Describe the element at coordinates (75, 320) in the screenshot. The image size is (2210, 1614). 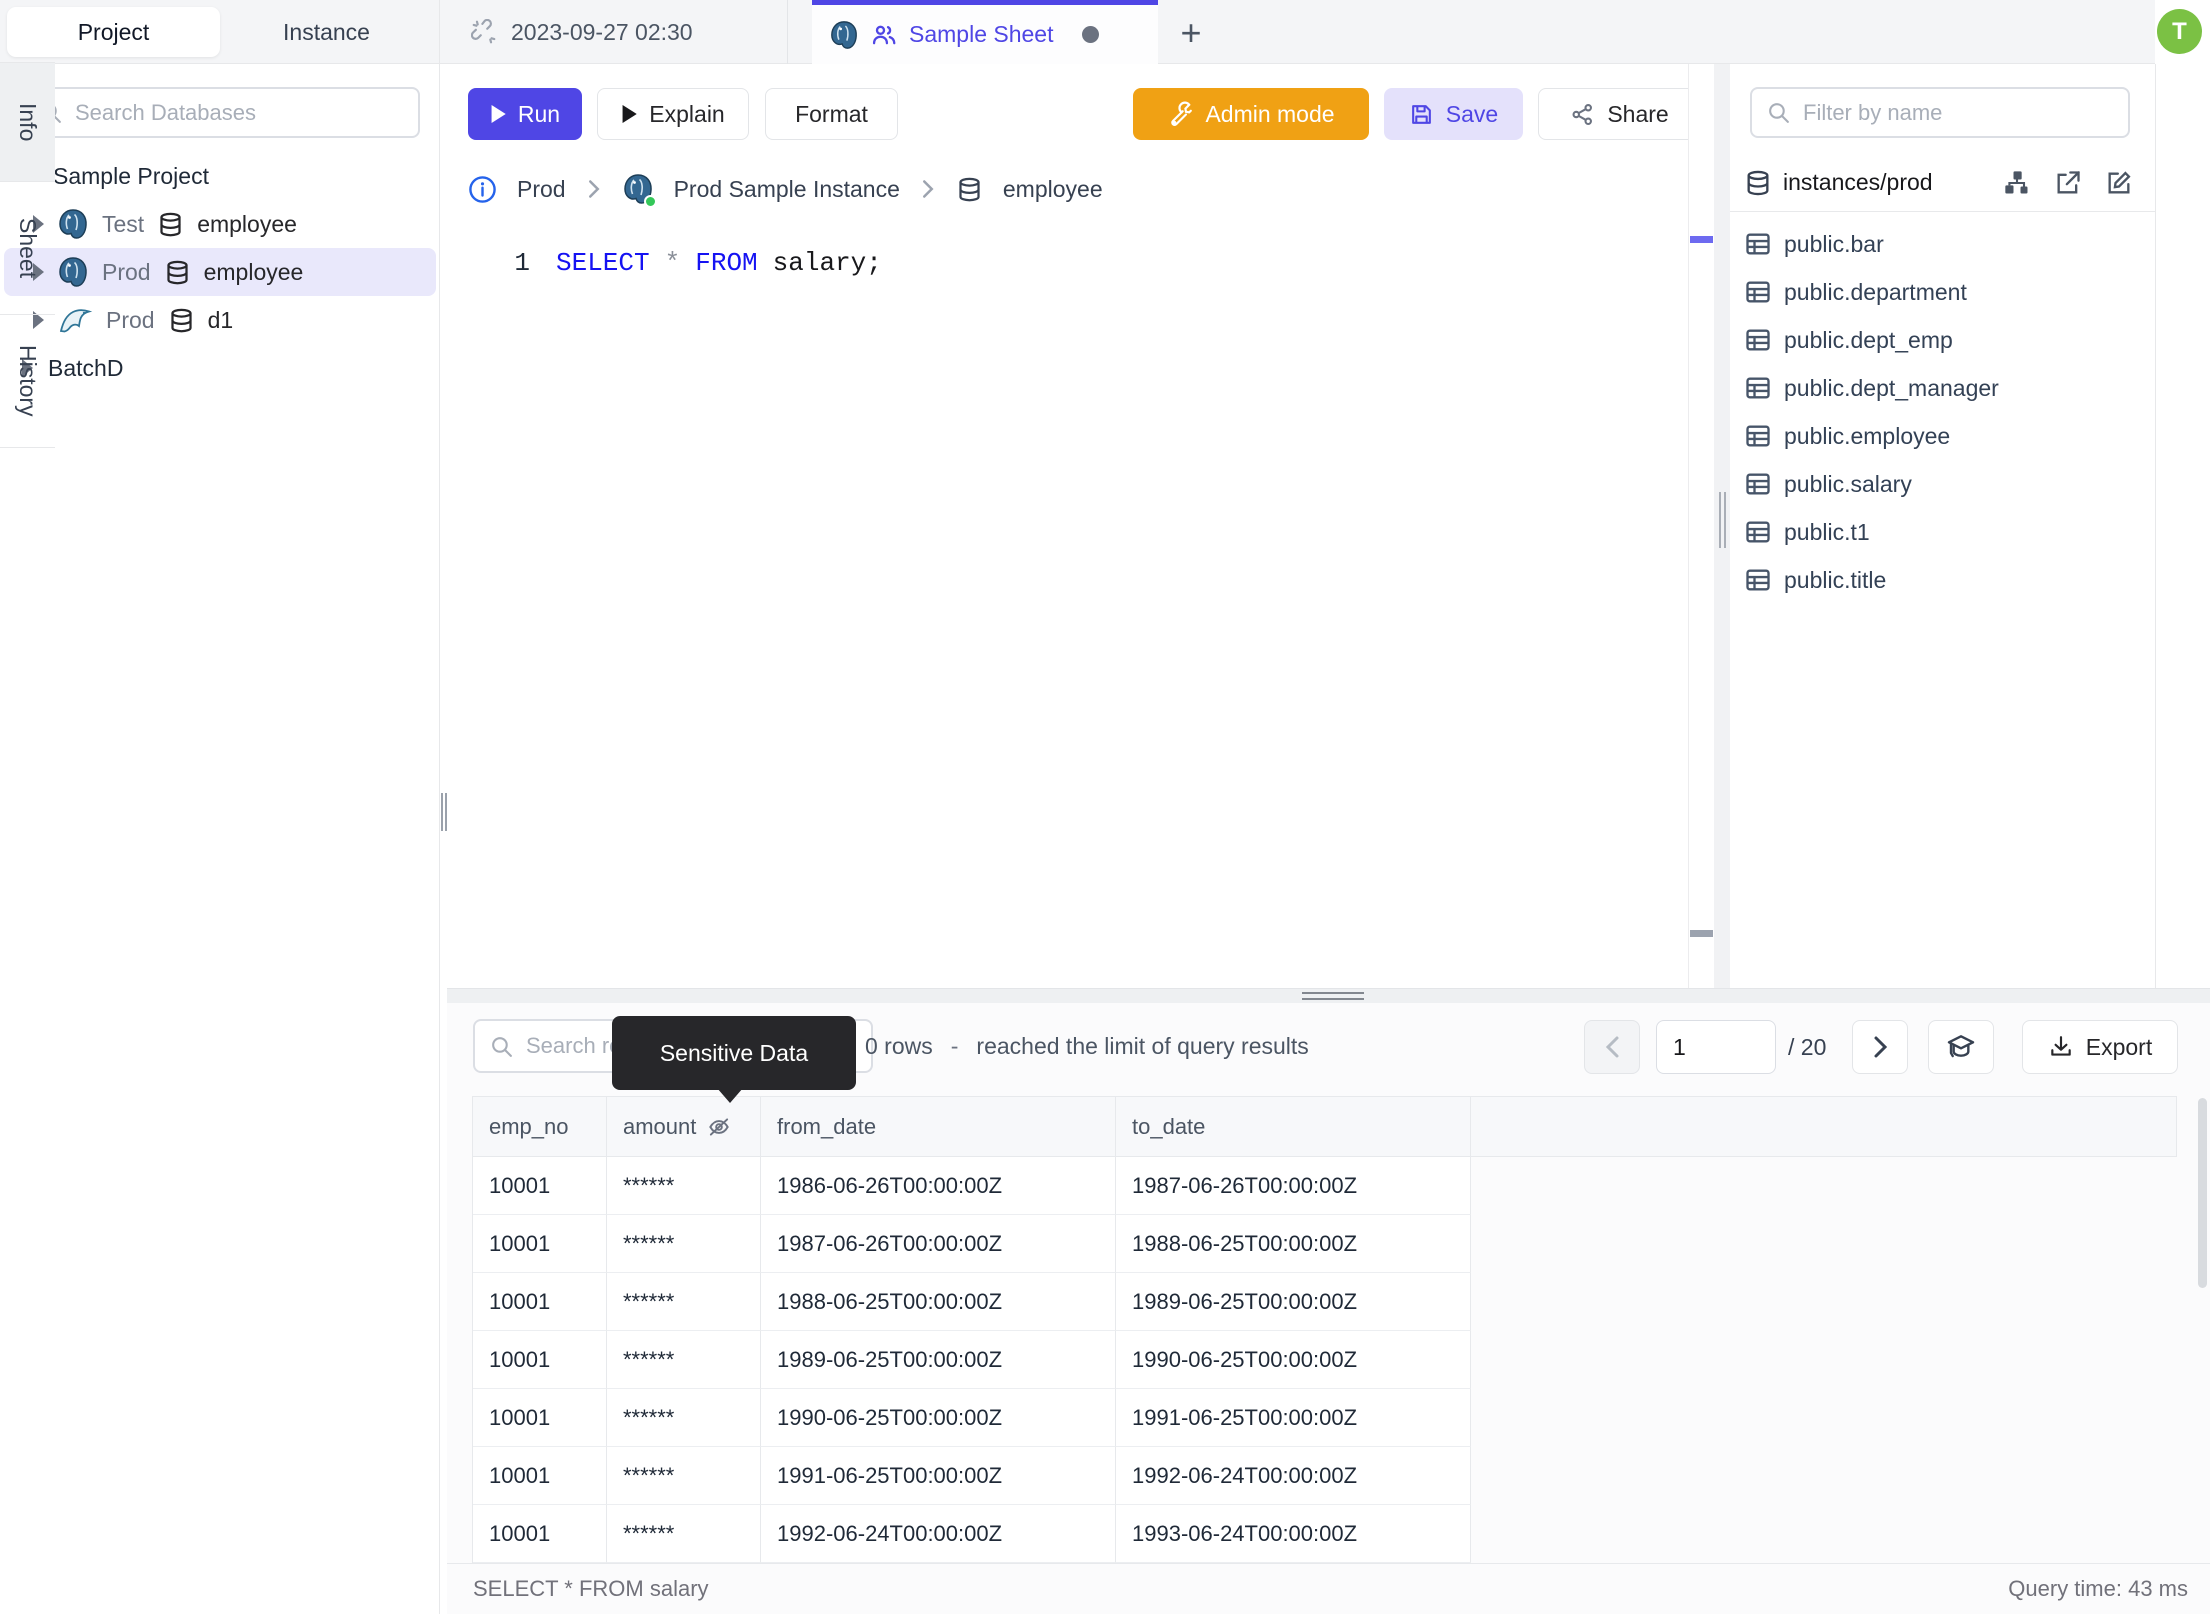
I see `mysql-icon` at that location.